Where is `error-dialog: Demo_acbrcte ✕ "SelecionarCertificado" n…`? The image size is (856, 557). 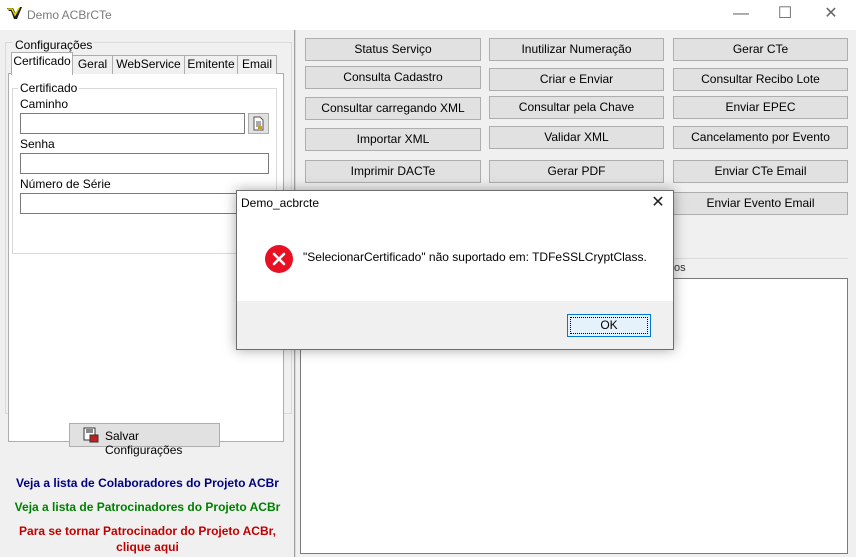
error-dialog: Demo_acbrcte ✕ "SelecionarCertificado" n… is located at coordinates (455, 270).